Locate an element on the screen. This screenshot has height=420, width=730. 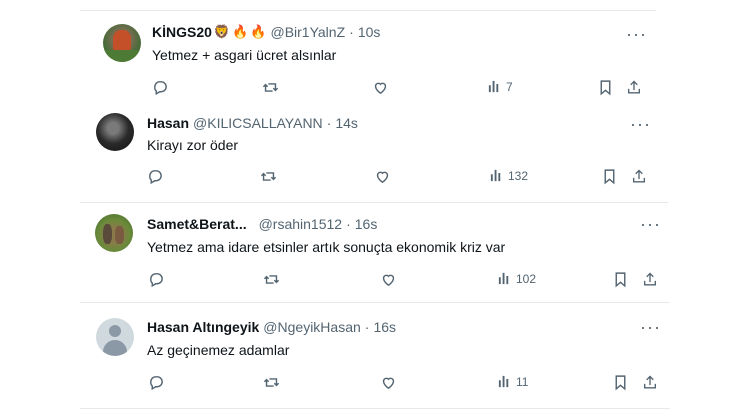
user-handle: @KILICSALLAYANN is located at coordinates (258, 123).